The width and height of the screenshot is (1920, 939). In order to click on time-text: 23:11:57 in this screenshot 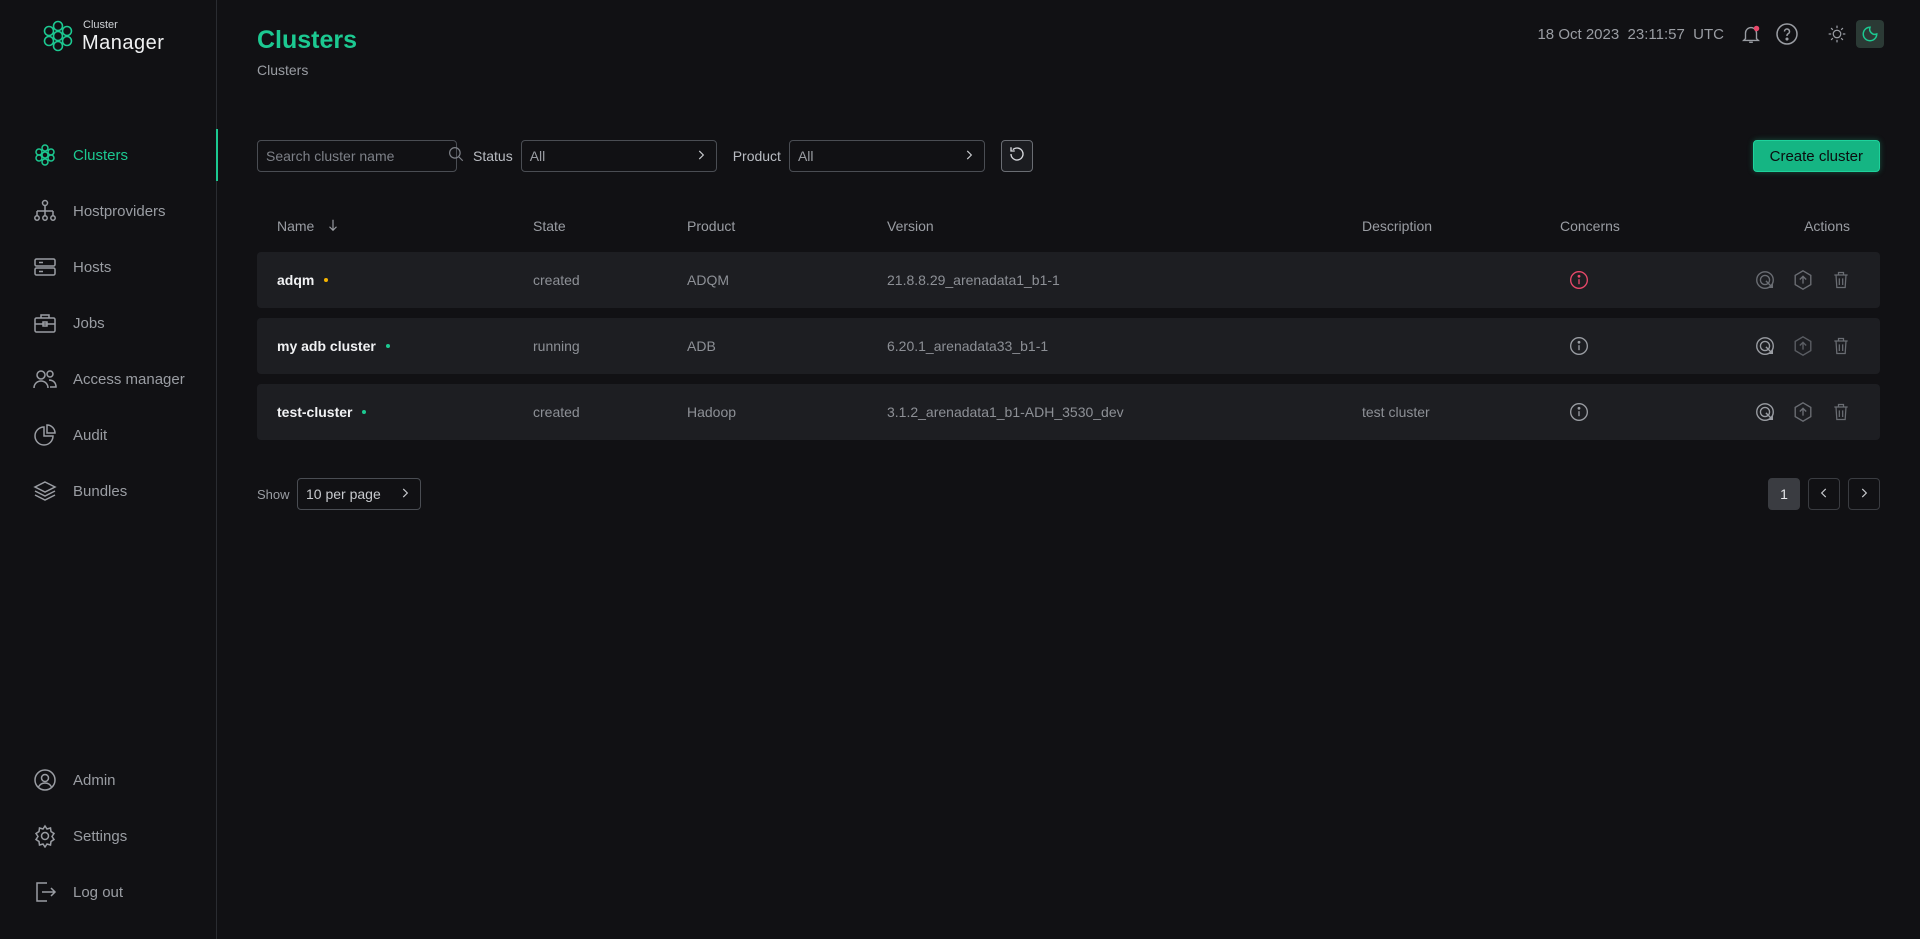, I will do `click(1656, 34)`.